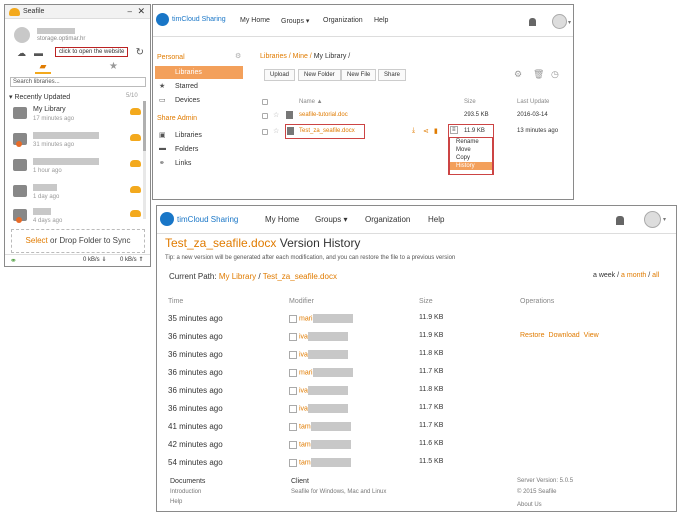  Describe the element at coordinates (471, 142) in the screenshot. I see `menu-item-rename: Rename` at that location.